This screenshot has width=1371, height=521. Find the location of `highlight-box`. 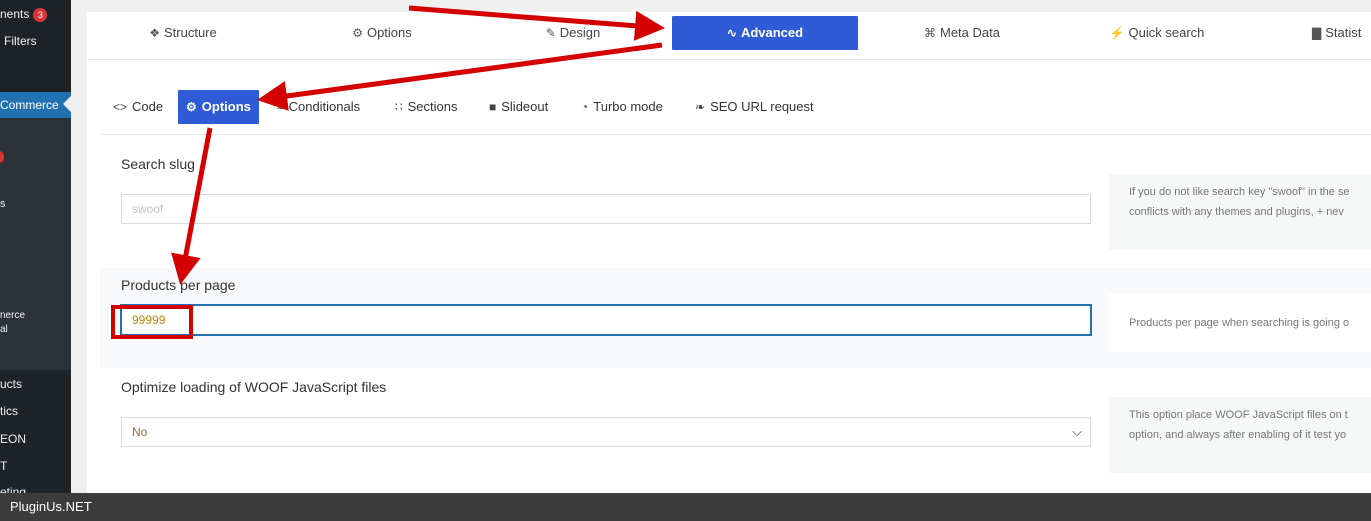

highlight-box is located at coordinates (152, 322).